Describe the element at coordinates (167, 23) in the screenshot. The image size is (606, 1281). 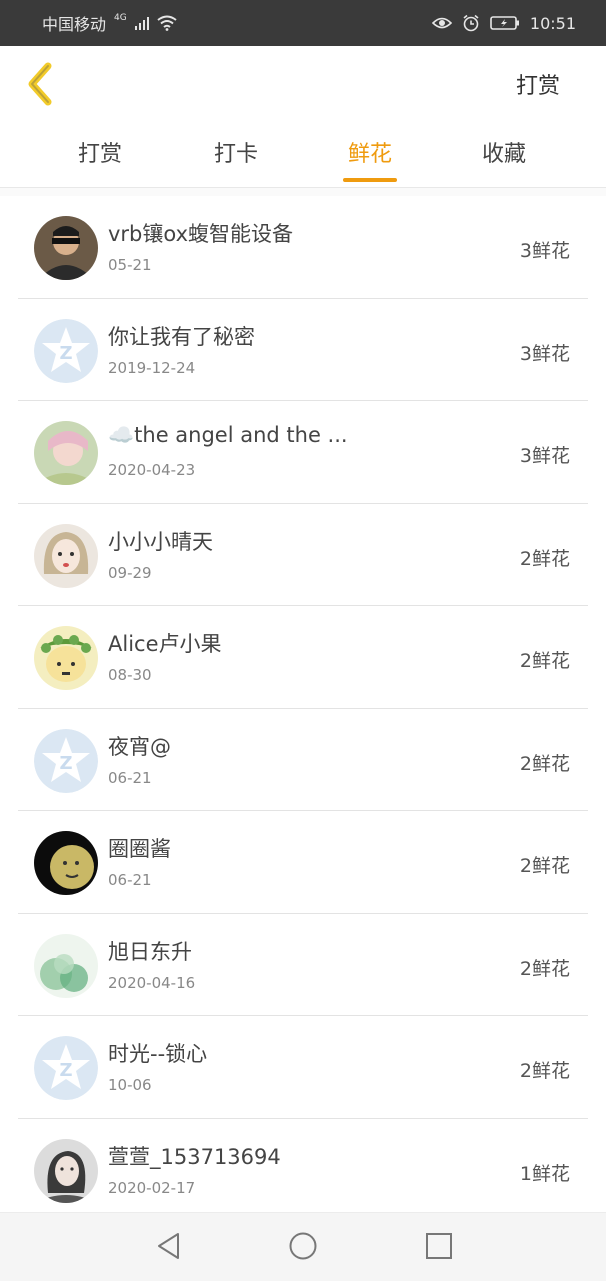
I see `wifi-icon` at that location.